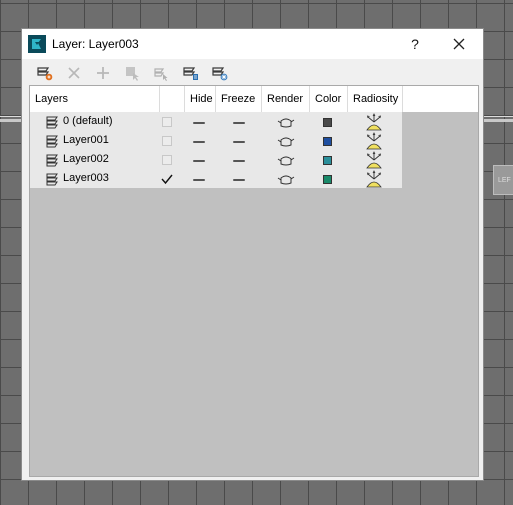 Image resolution: width=513 pixels, height=505 pixels. I want to click on table-row: Layer003, so click(216, 179).